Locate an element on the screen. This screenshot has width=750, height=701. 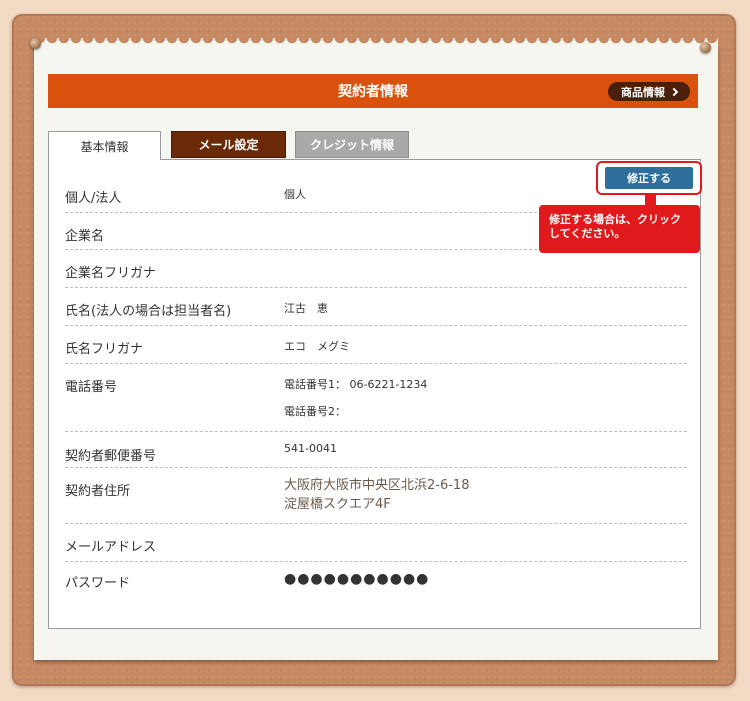
edit-button-highlight: 修正する is located at coordinates (649, 178).